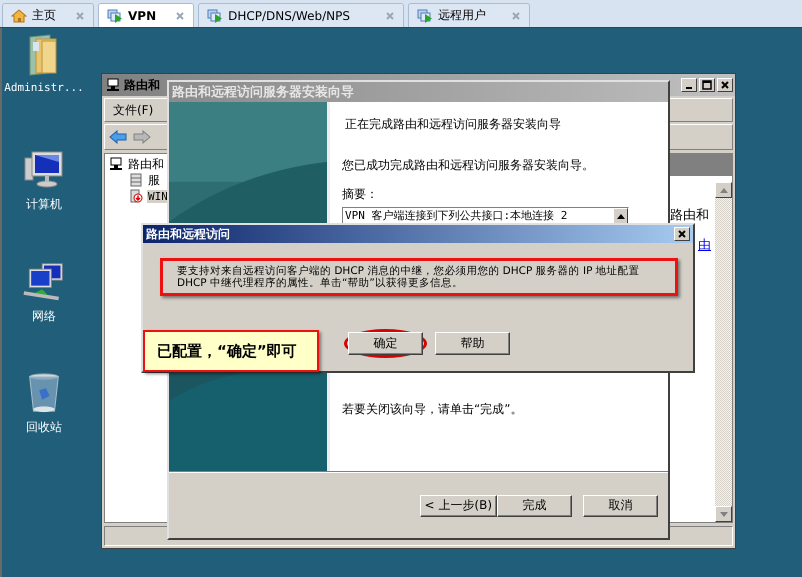 This screenshot has height=577, width=802. What do you see at coordinates (44, 204) in the screenshot?
I see `desktop-icon-label: 计算机` at bounding box center [44, 204].